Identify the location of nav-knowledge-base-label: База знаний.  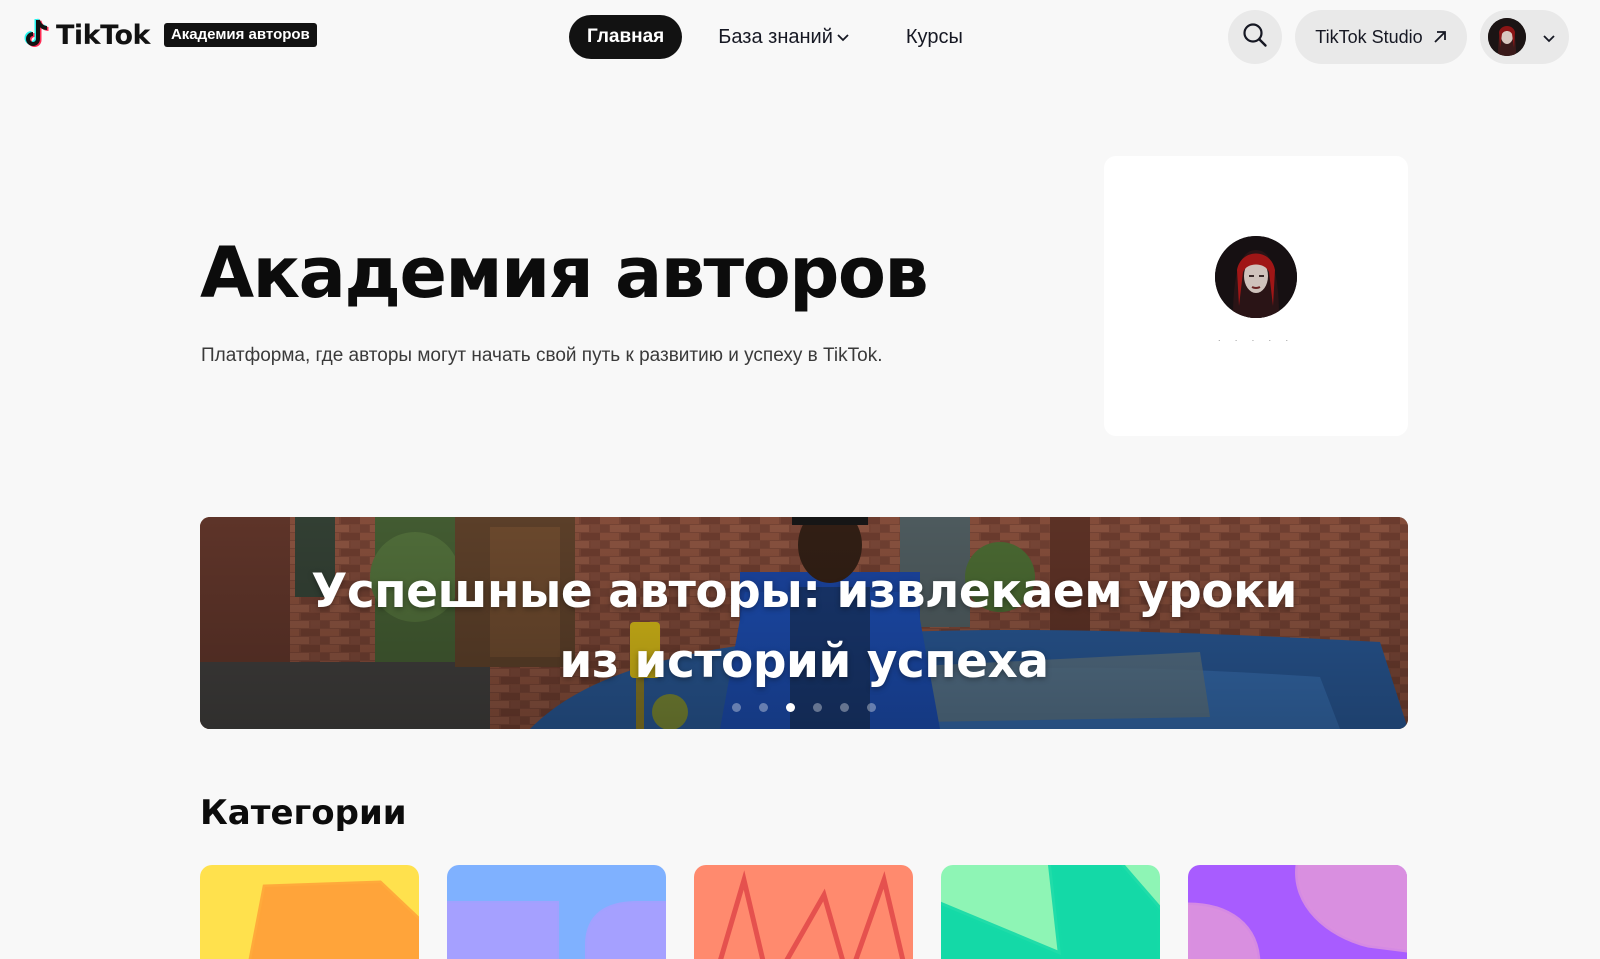
(775, 36).